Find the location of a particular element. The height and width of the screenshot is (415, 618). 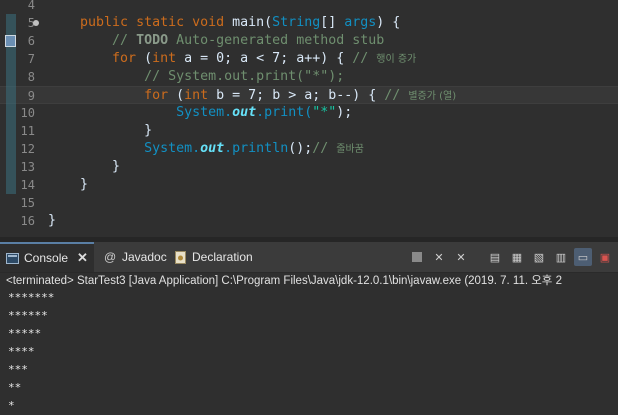

code-token: args is located at coordinates (360, 22).